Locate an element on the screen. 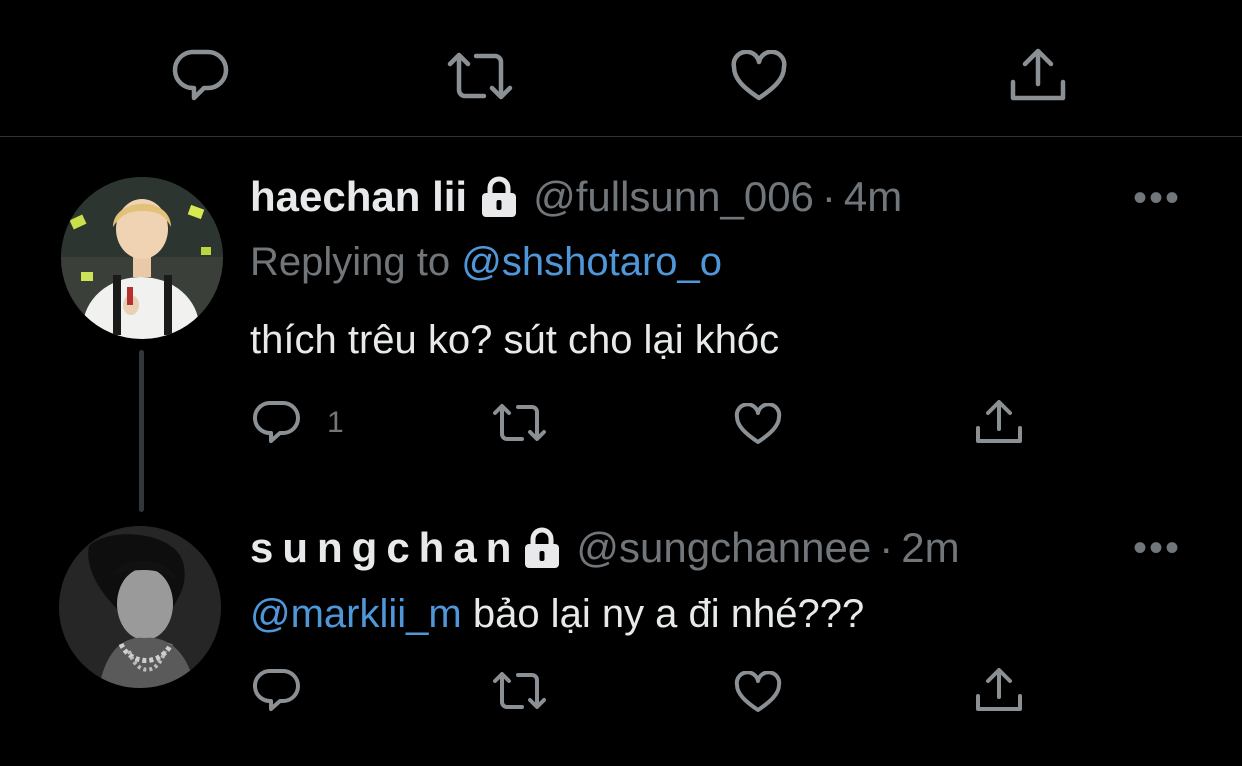 This screenshot has height=766, width=1242. reply-count: 1 is located at coordinates (335, 422).